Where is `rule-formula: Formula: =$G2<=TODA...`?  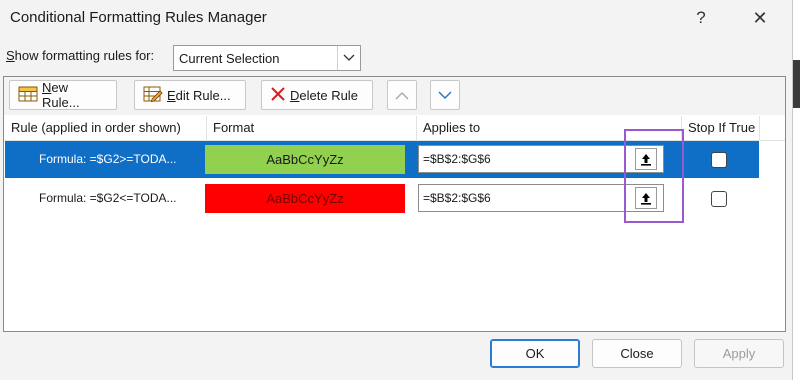 rule-formula: Formula: =$G2<=TODA... is located at coordinates (108, 198).